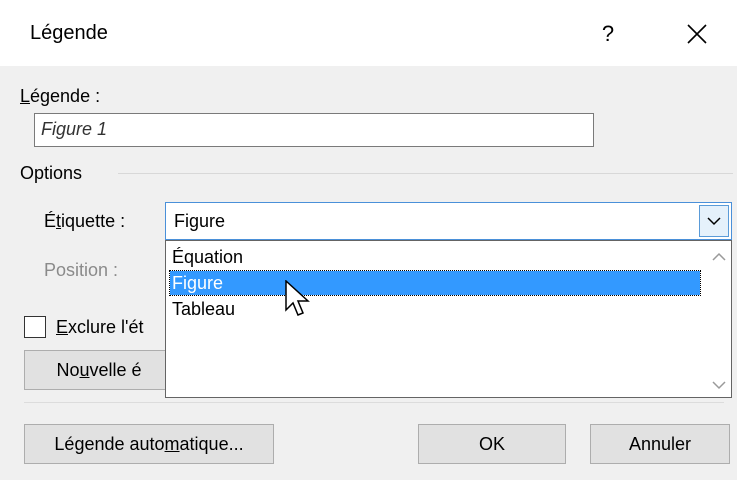 This screenshot has width=737, height=480. Describe the element at coordinates (435, 309) in the screenshot. I see `dropdown-option-tableau: Tableau` at that location.